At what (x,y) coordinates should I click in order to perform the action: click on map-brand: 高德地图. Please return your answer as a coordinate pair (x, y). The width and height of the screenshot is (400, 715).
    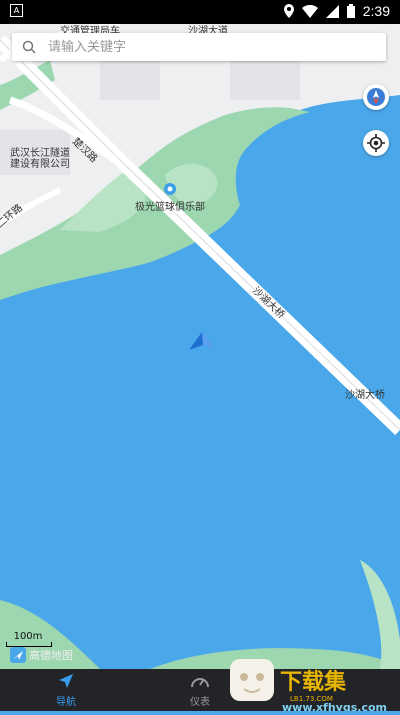
    Looking at the image, I should click on (41, 655).